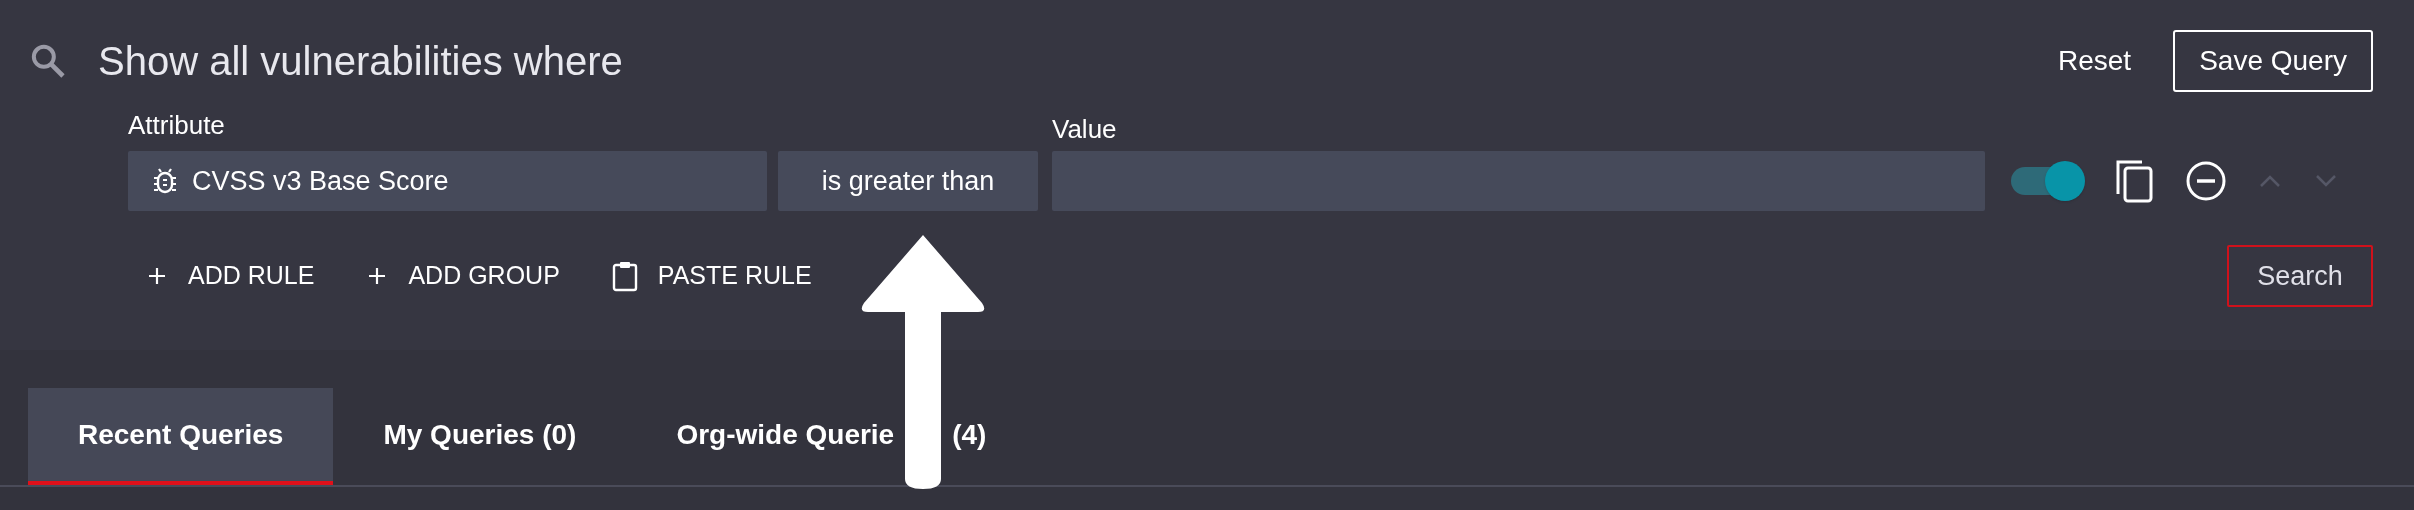 The image size is (2414, 510). Describe the element at coordinates (831, 436) in the screenshot. I see `tab: Org-wide Querie (4)` at that location.